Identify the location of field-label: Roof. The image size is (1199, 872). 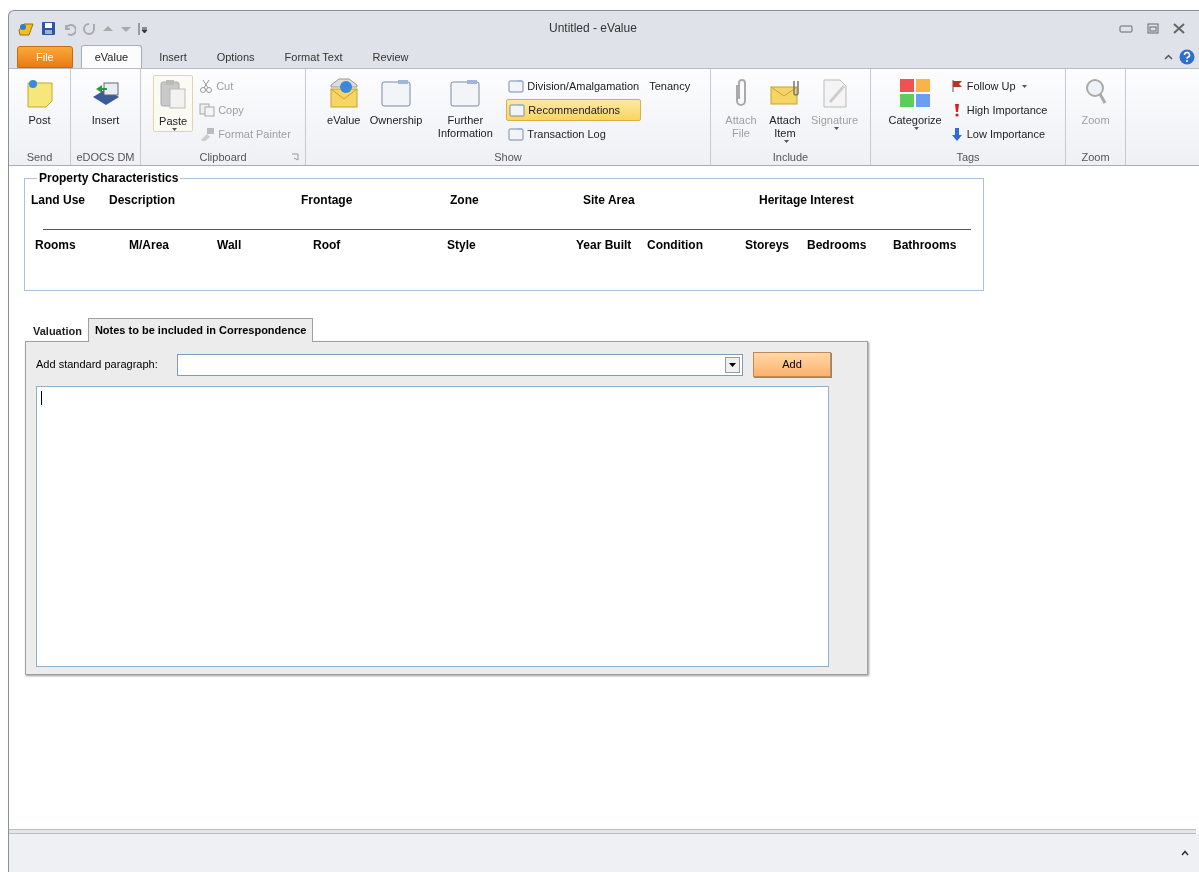
(327, 245).